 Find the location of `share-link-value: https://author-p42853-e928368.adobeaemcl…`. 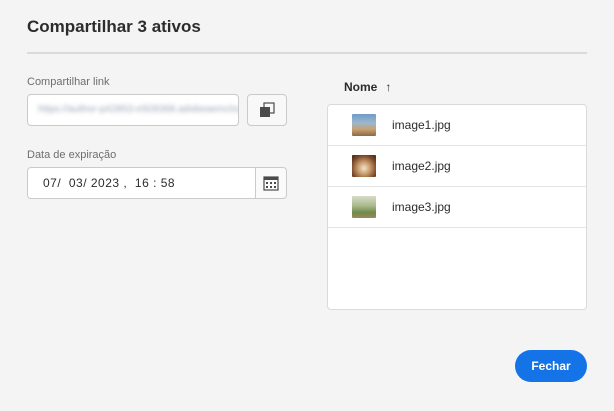

share-link-value: https://author-p42853-e928368.adobeaemcl… is located at coordinates (138, 109).